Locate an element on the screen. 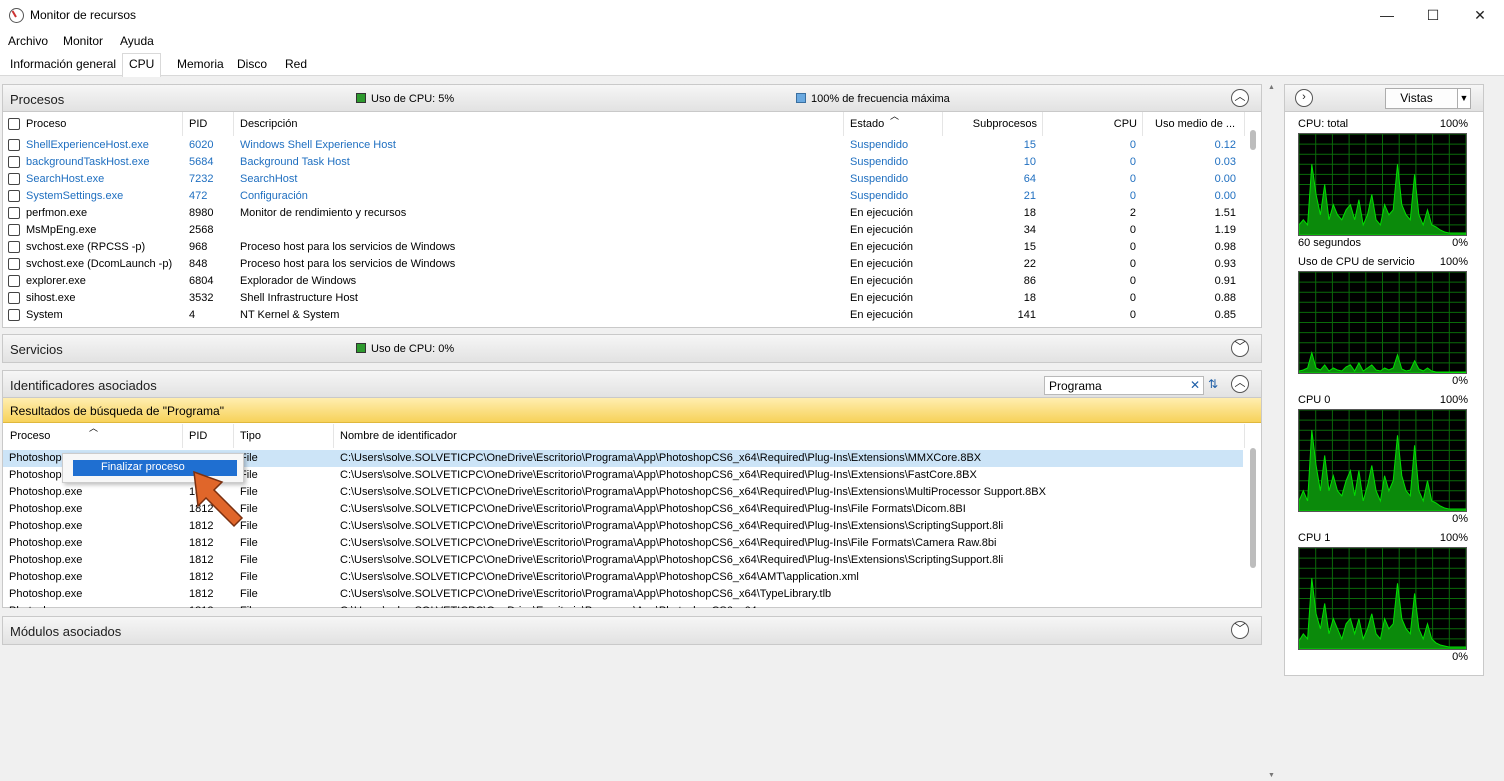  col-descripcion: Descripción is located at coordinates (539, 124).